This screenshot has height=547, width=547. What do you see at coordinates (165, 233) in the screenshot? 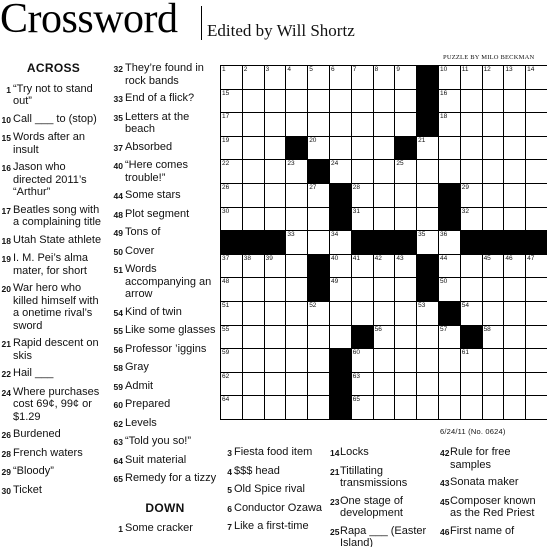
I see `clue-item: 49 Tons of` at bounding box center [165, 233].